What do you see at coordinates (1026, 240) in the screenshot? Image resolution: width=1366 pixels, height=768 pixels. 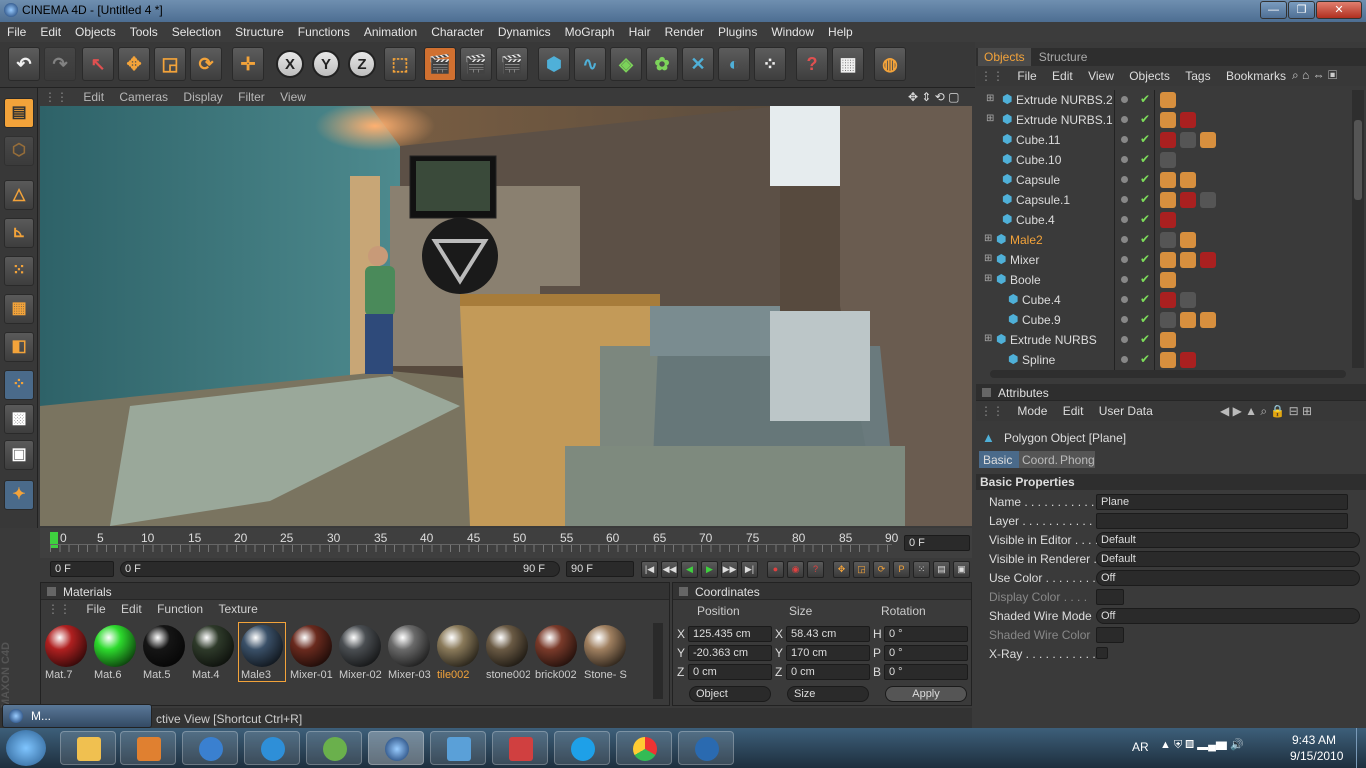 I see `object-name: Male2` at bounding box center [1026, 240].